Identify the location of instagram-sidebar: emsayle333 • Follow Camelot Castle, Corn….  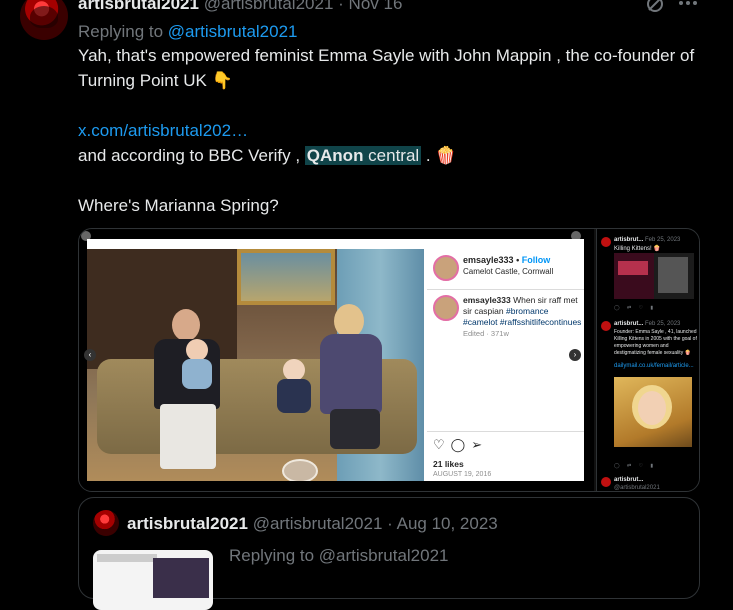
(505, 360).